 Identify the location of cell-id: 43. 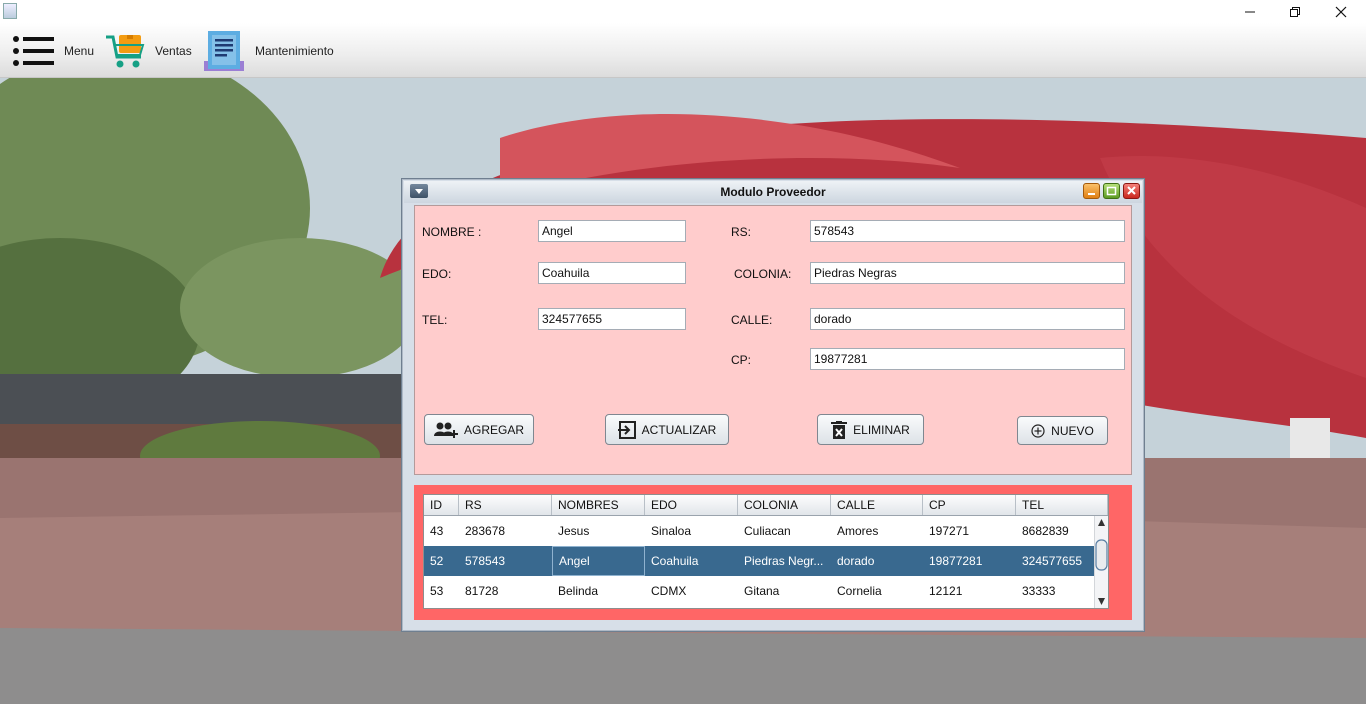
(437, 531).